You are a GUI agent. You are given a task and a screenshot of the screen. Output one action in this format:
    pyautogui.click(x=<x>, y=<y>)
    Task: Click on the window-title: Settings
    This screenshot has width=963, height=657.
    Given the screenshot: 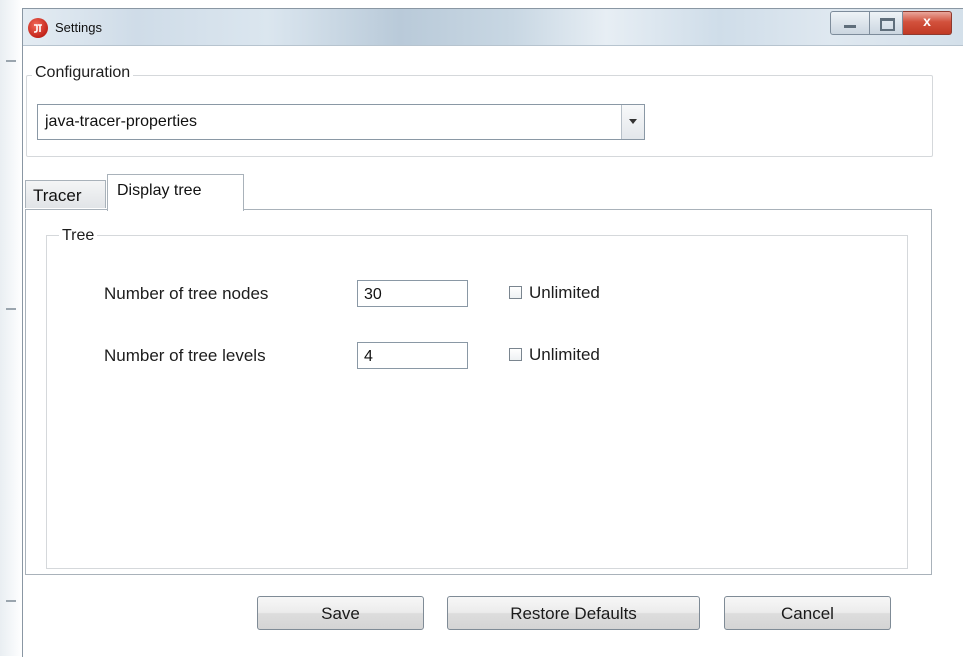 What is the action you would take?
    pyautogui.click(x=78, y=27)
    